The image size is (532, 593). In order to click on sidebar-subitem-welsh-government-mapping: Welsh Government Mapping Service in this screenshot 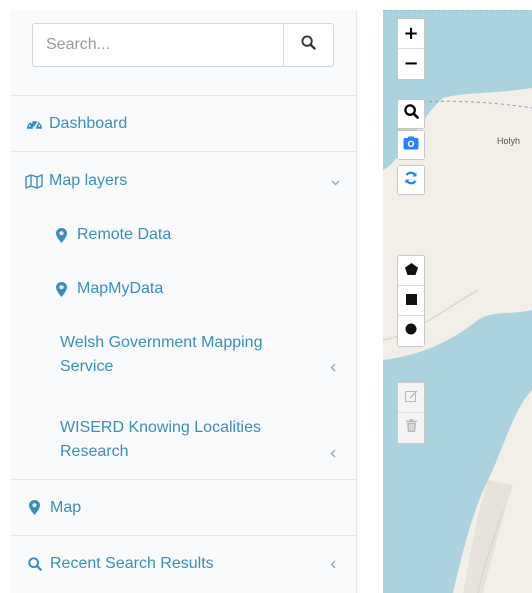, I will do `click(183, 355)`.